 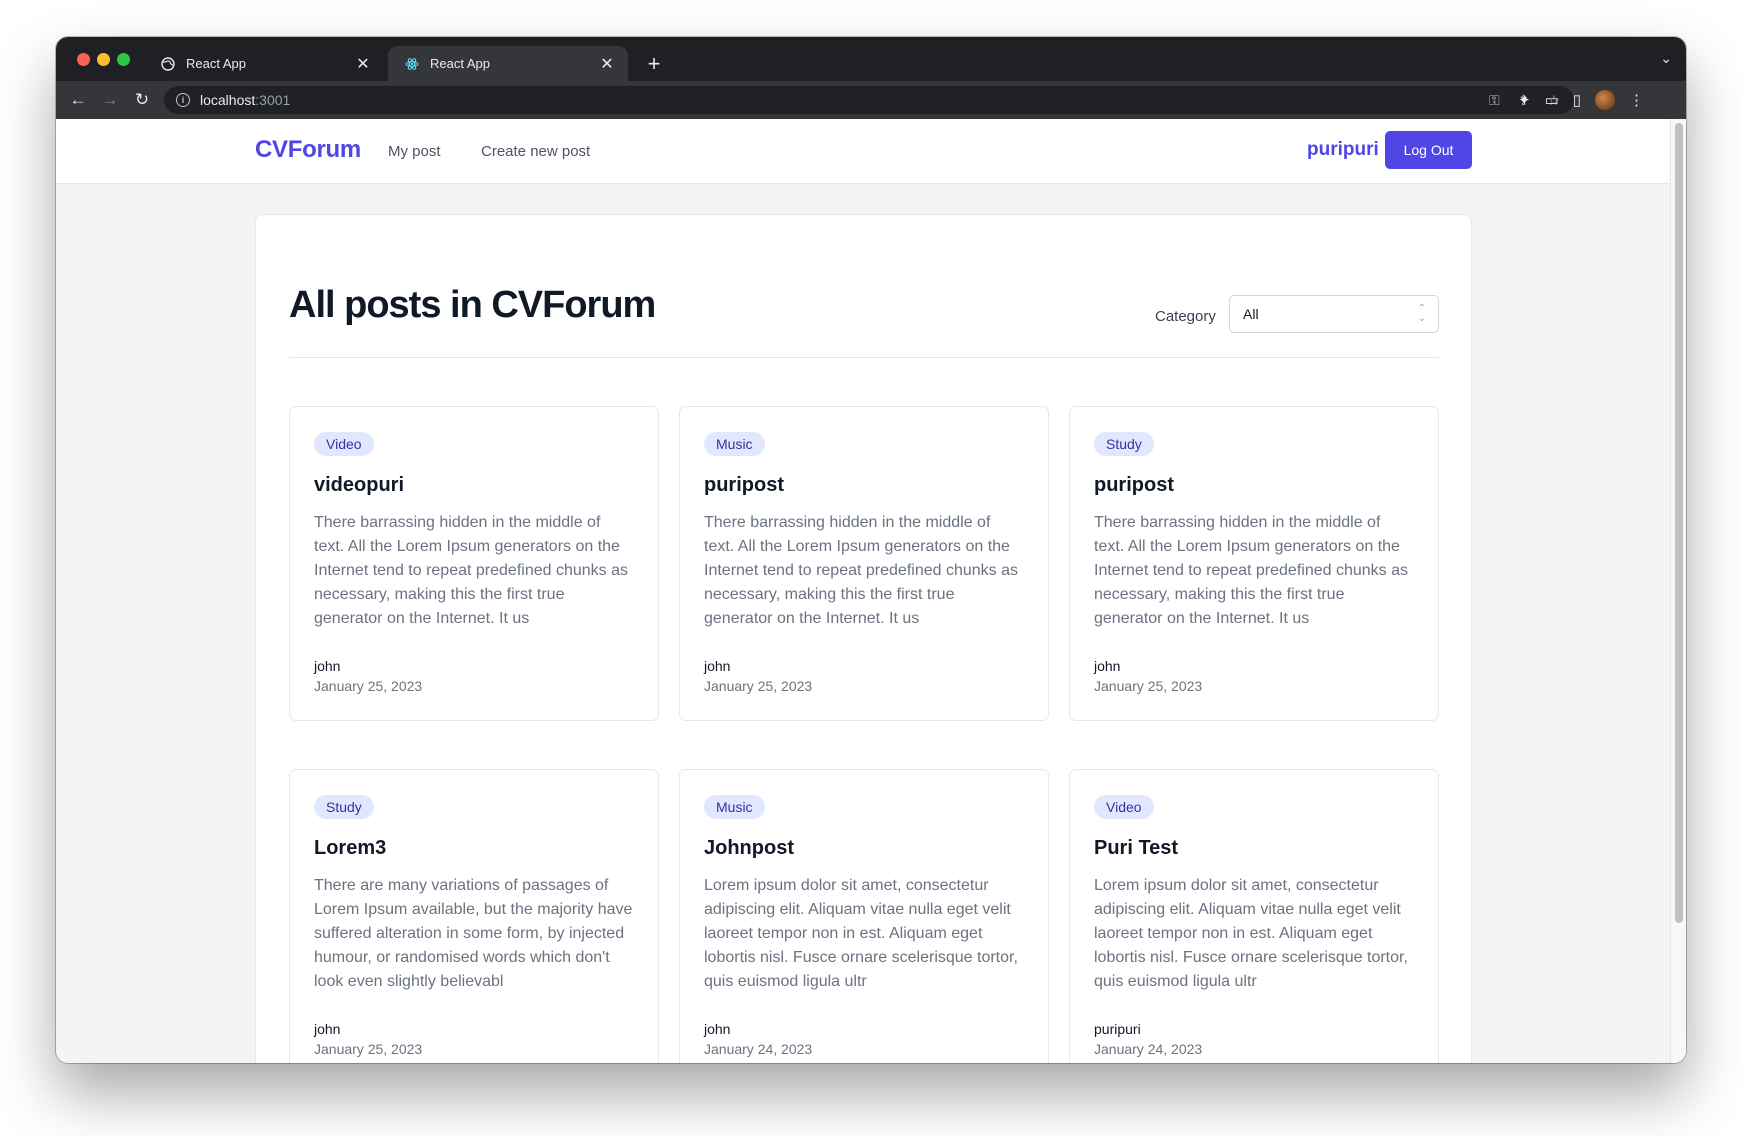 What do you see at coordinates (1251, 314) in the screenshot?
I see `category-select-value: All` at bounding box center [1251, 314].